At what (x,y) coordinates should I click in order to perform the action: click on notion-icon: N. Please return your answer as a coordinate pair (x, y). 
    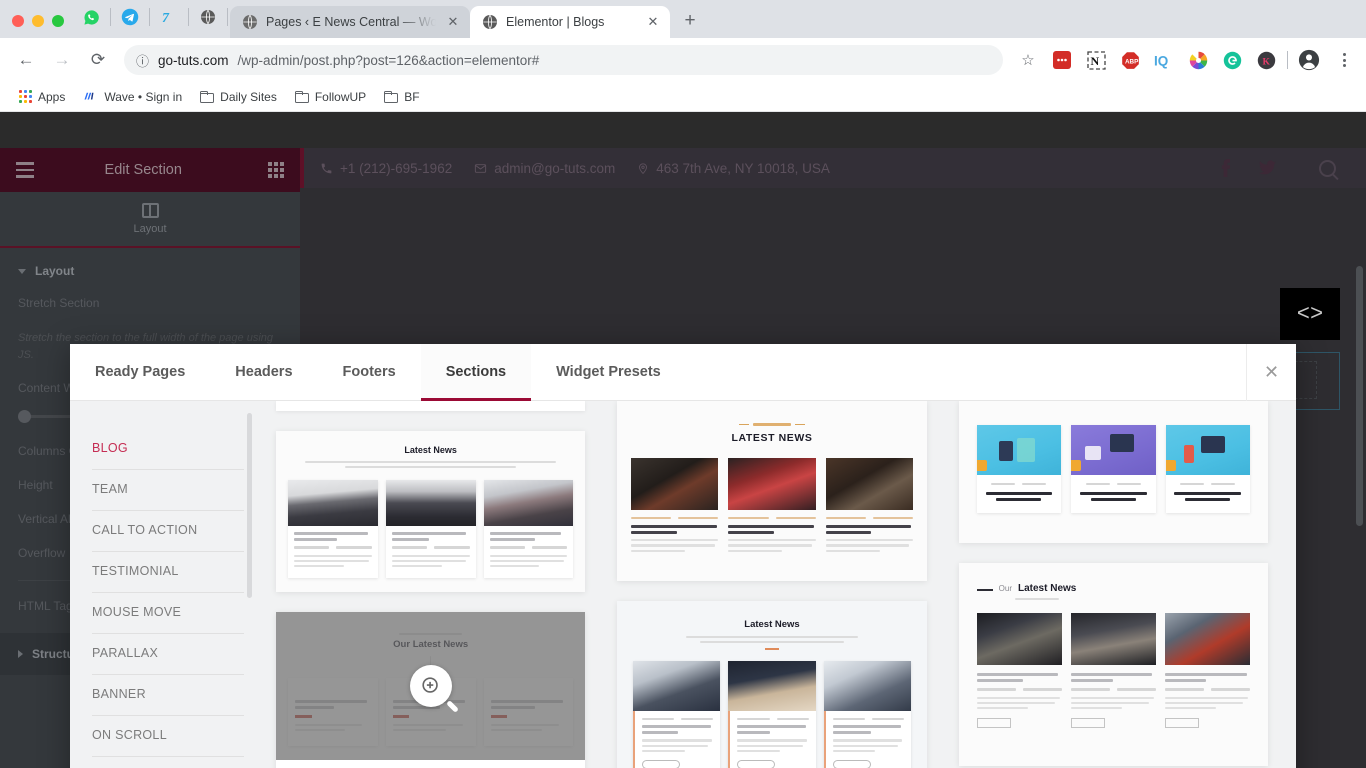
    Looking at the image, I should click on (1096, 60).